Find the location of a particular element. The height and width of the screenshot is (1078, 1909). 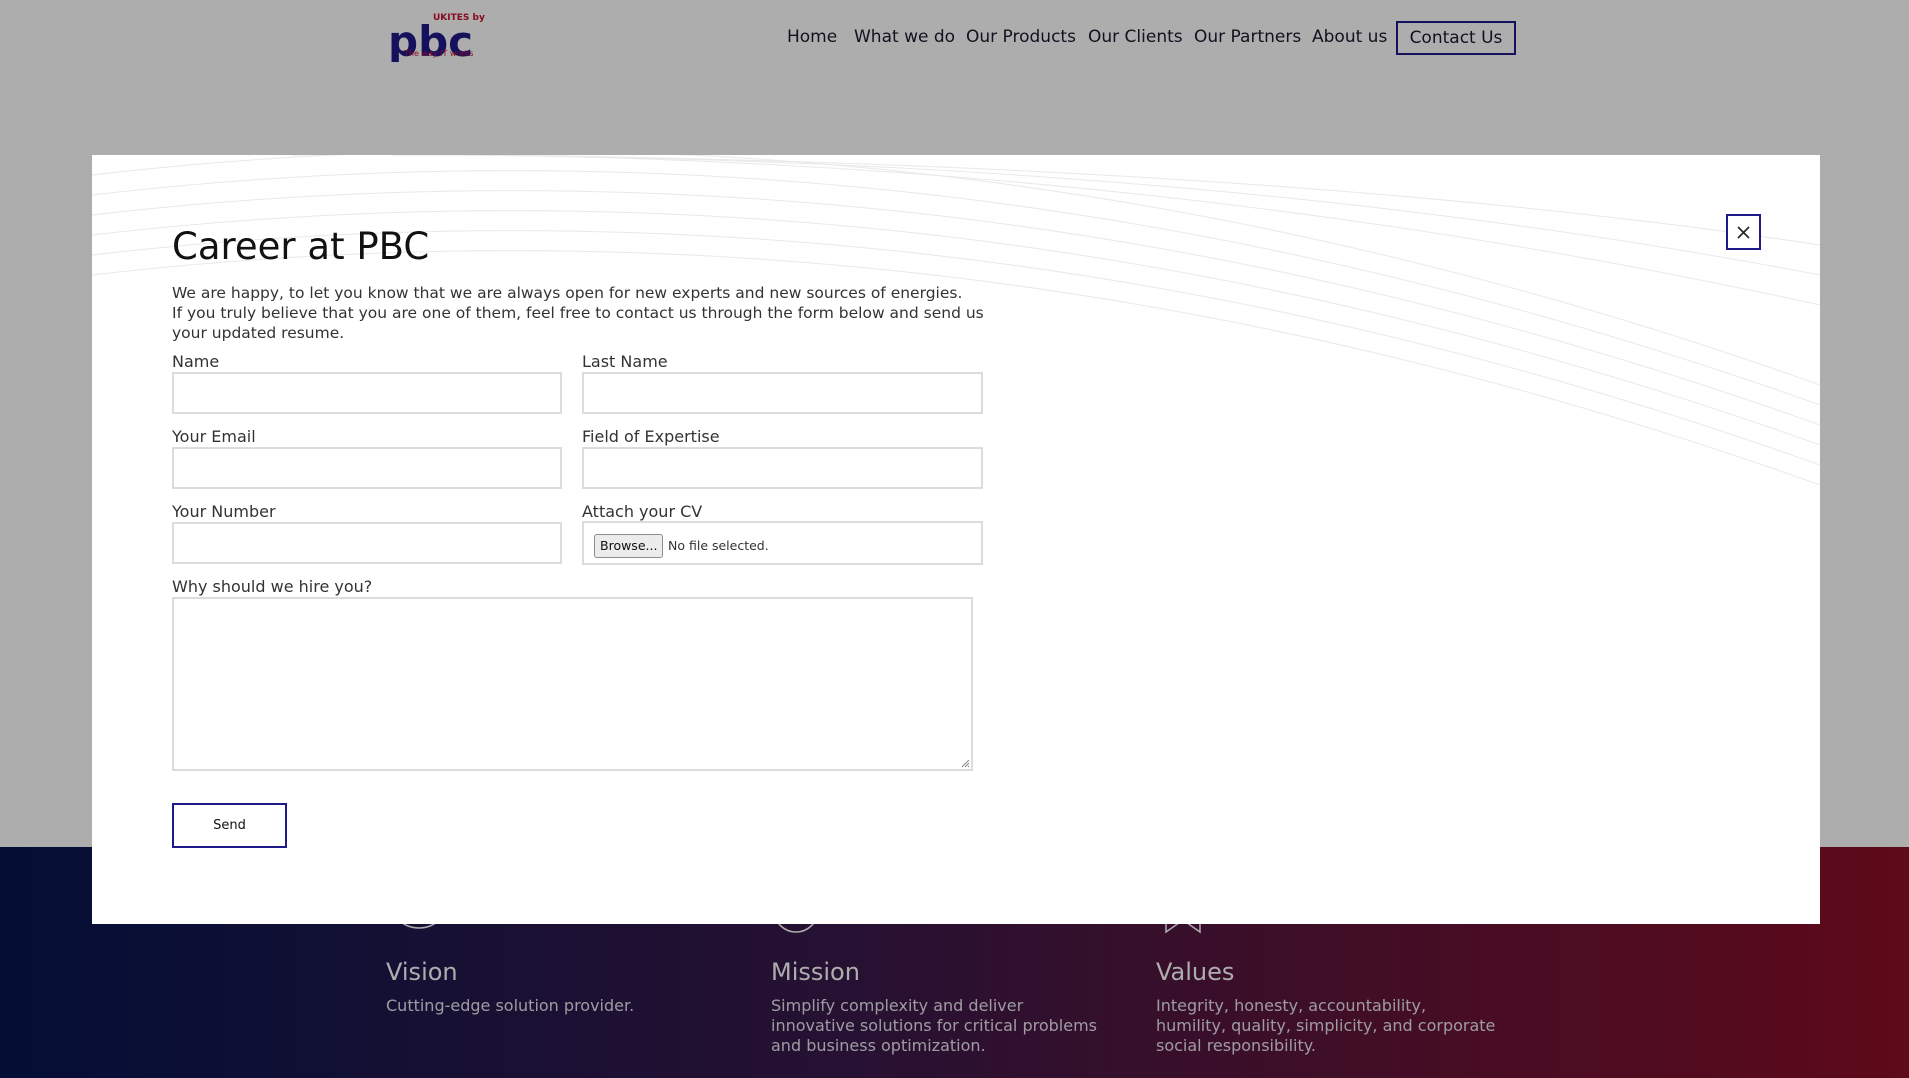

last-name-input is located at coordinates (782, 393).